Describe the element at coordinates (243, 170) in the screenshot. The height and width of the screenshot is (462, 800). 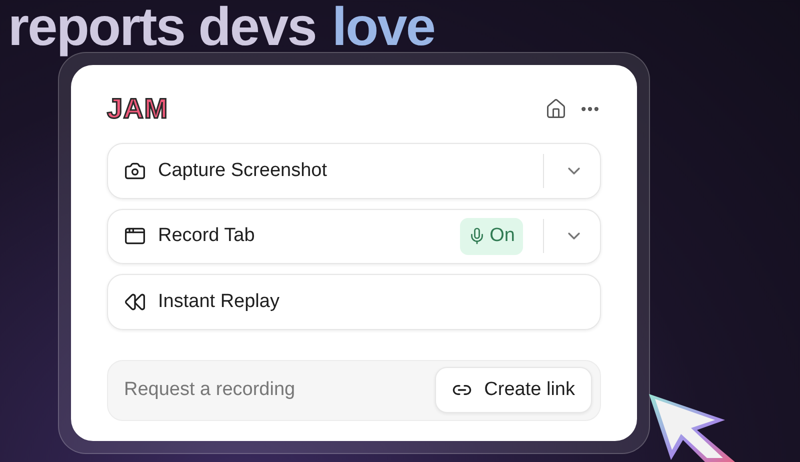
I see `action-label: Capture Screenshot` at that location.